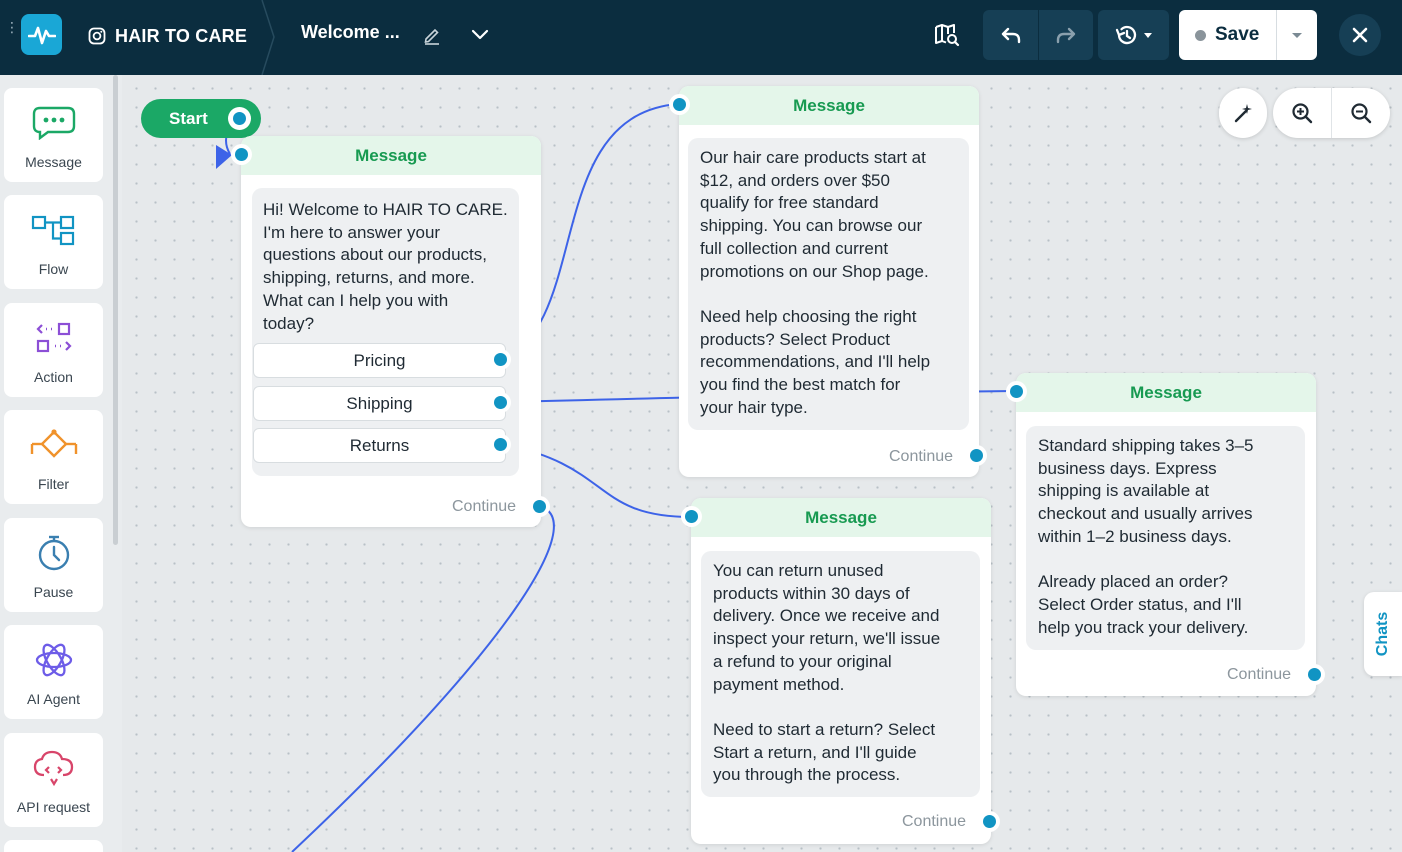  I want to click on redo-button, so click(1065, 35).